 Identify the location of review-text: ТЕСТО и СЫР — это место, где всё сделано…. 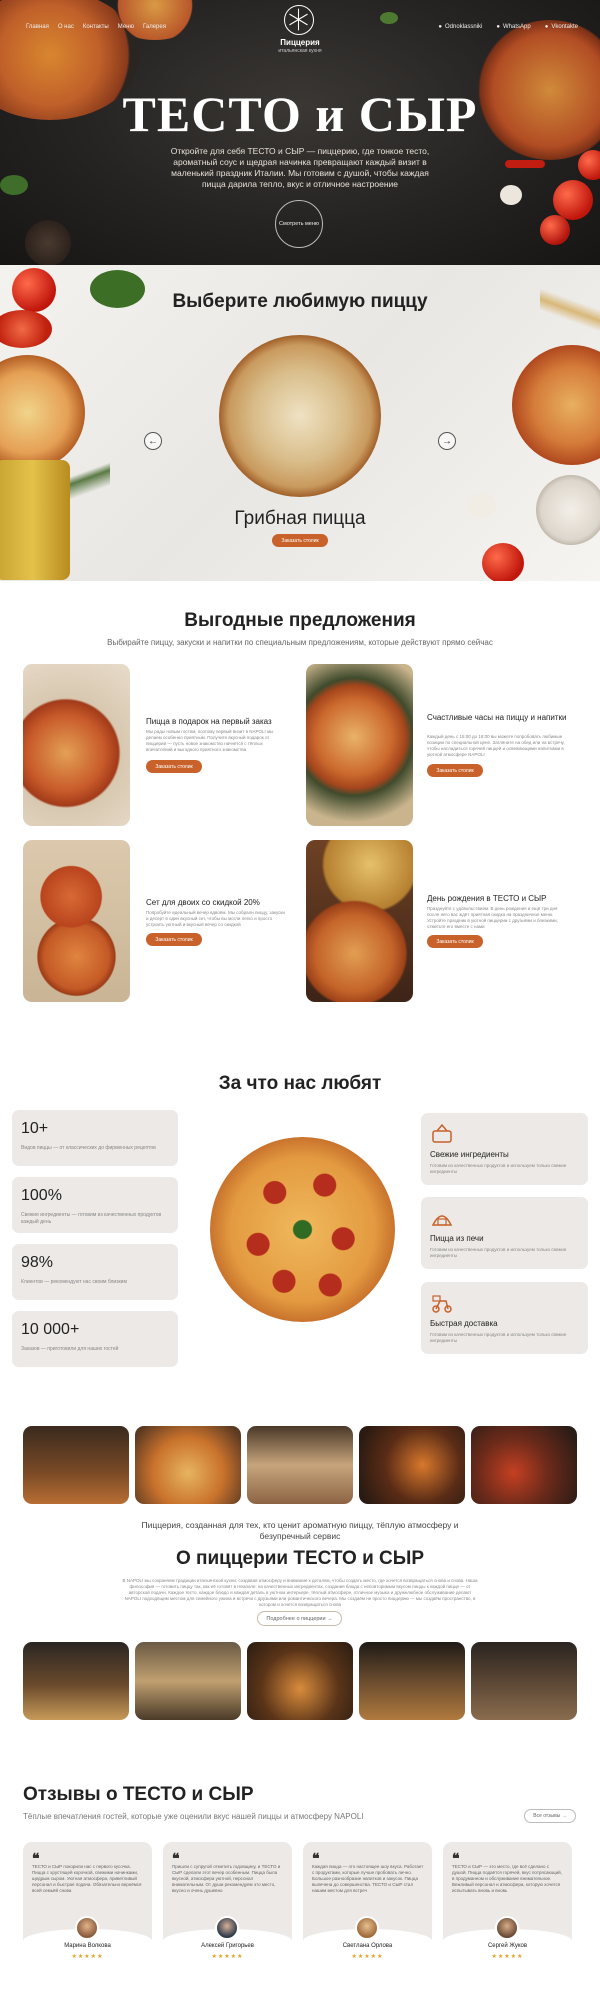
(507, 1879).